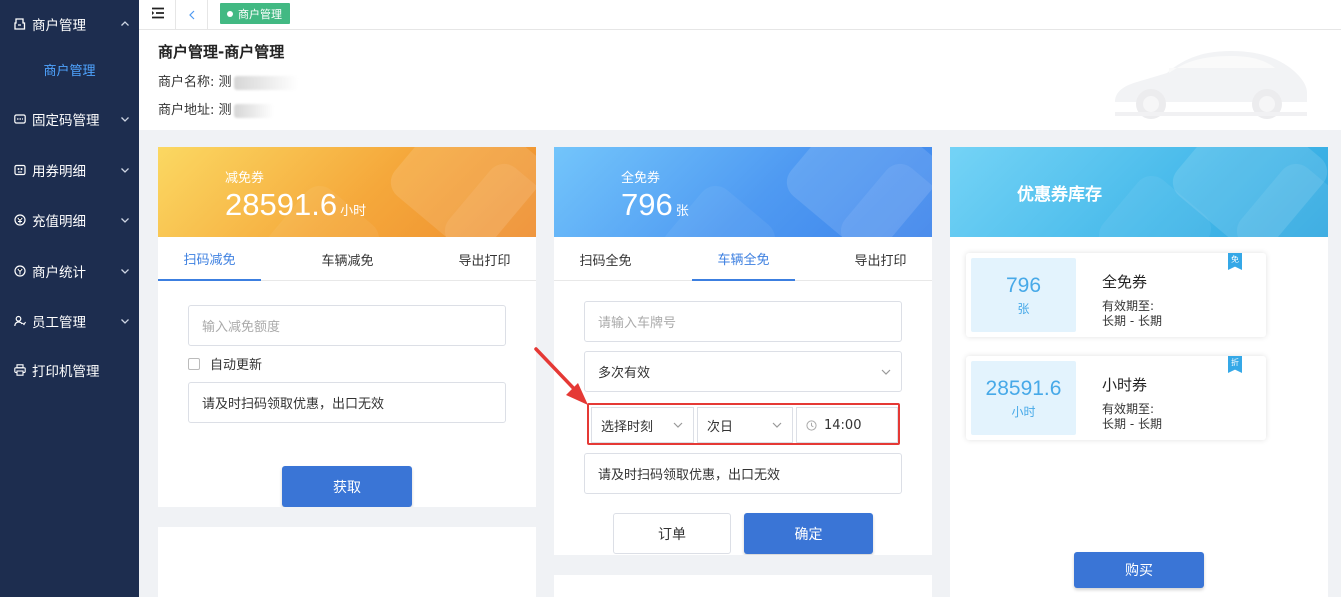  What do you see at coordinates (720, 427) in the screenshot?
I see `day-select-value: 次日` at bounding box center [720, 427].